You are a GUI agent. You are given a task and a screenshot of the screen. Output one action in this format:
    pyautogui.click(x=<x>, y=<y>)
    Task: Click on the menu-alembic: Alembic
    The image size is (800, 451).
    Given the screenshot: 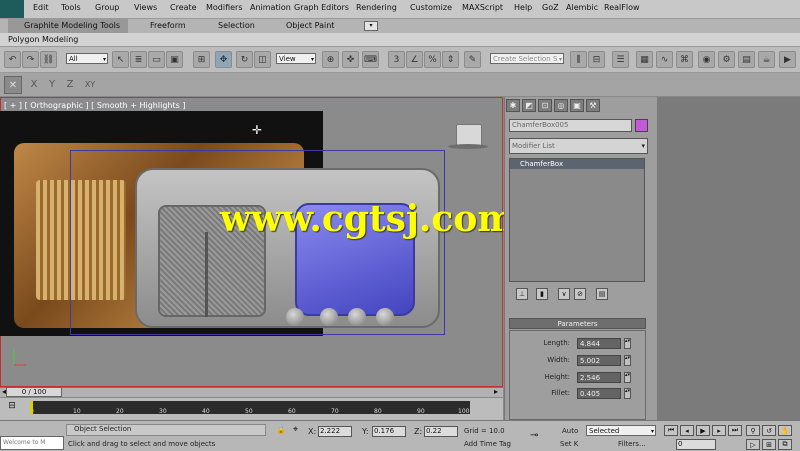 What is the action you would take?
    pyautogui.click(x=582, y=7)
    